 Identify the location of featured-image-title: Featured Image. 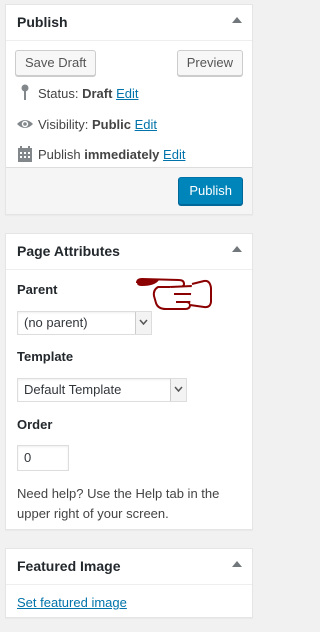
(69, 566).